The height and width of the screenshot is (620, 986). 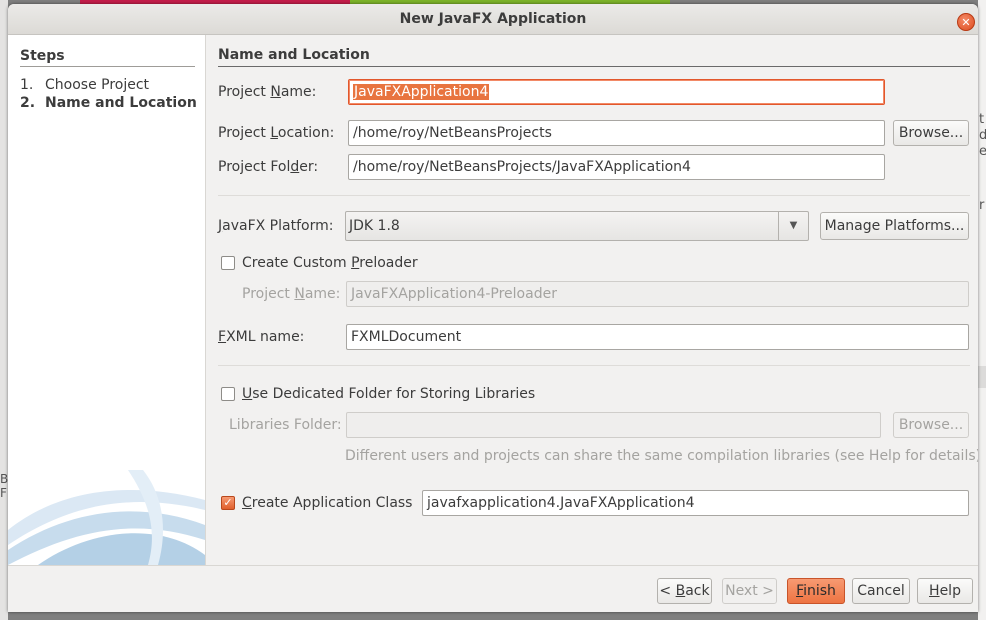 What do you see at coordinates (327, 503) in the screenshot?
I see `create-app-class-label: Create Application Class` at bounding box center [327, 503].